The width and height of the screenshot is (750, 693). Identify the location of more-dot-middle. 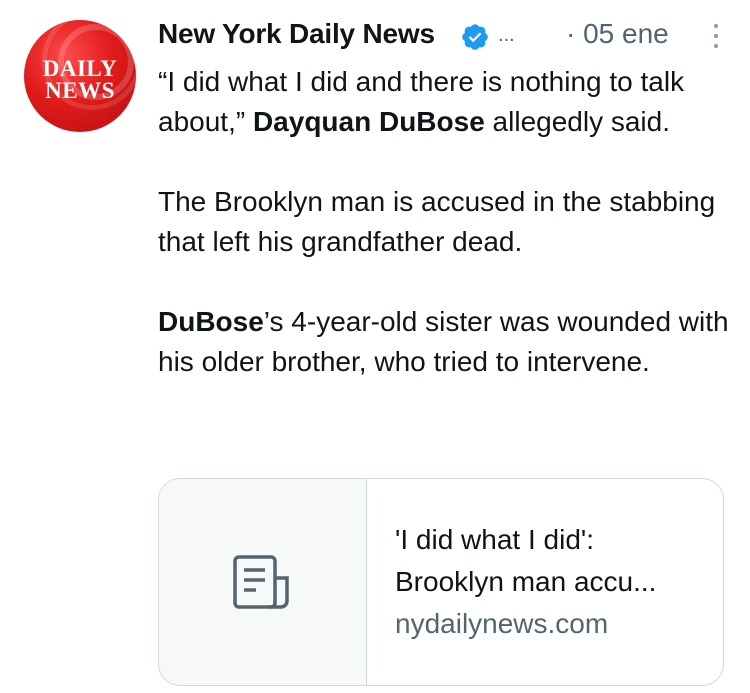
(716, 36).